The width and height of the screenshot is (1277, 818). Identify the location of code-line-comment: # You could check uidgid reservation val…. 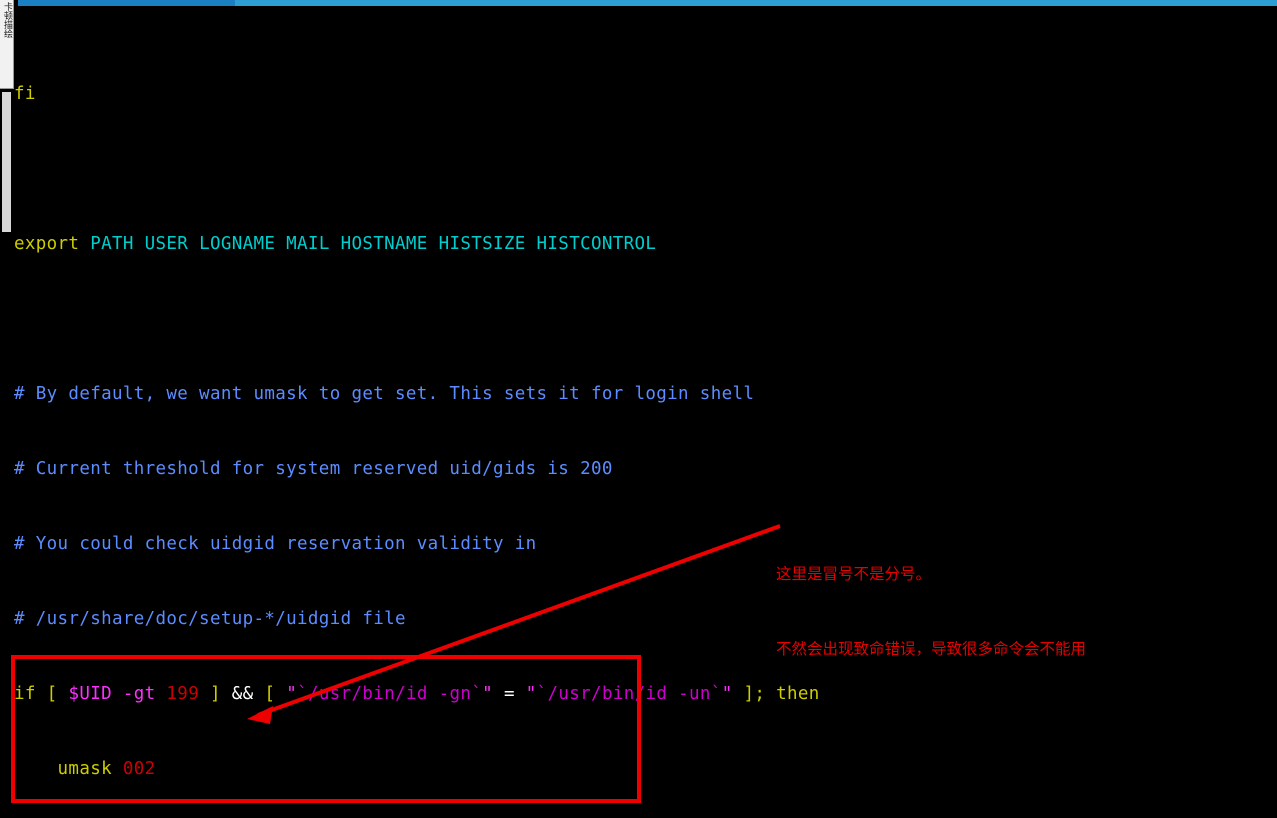
(275, 544).